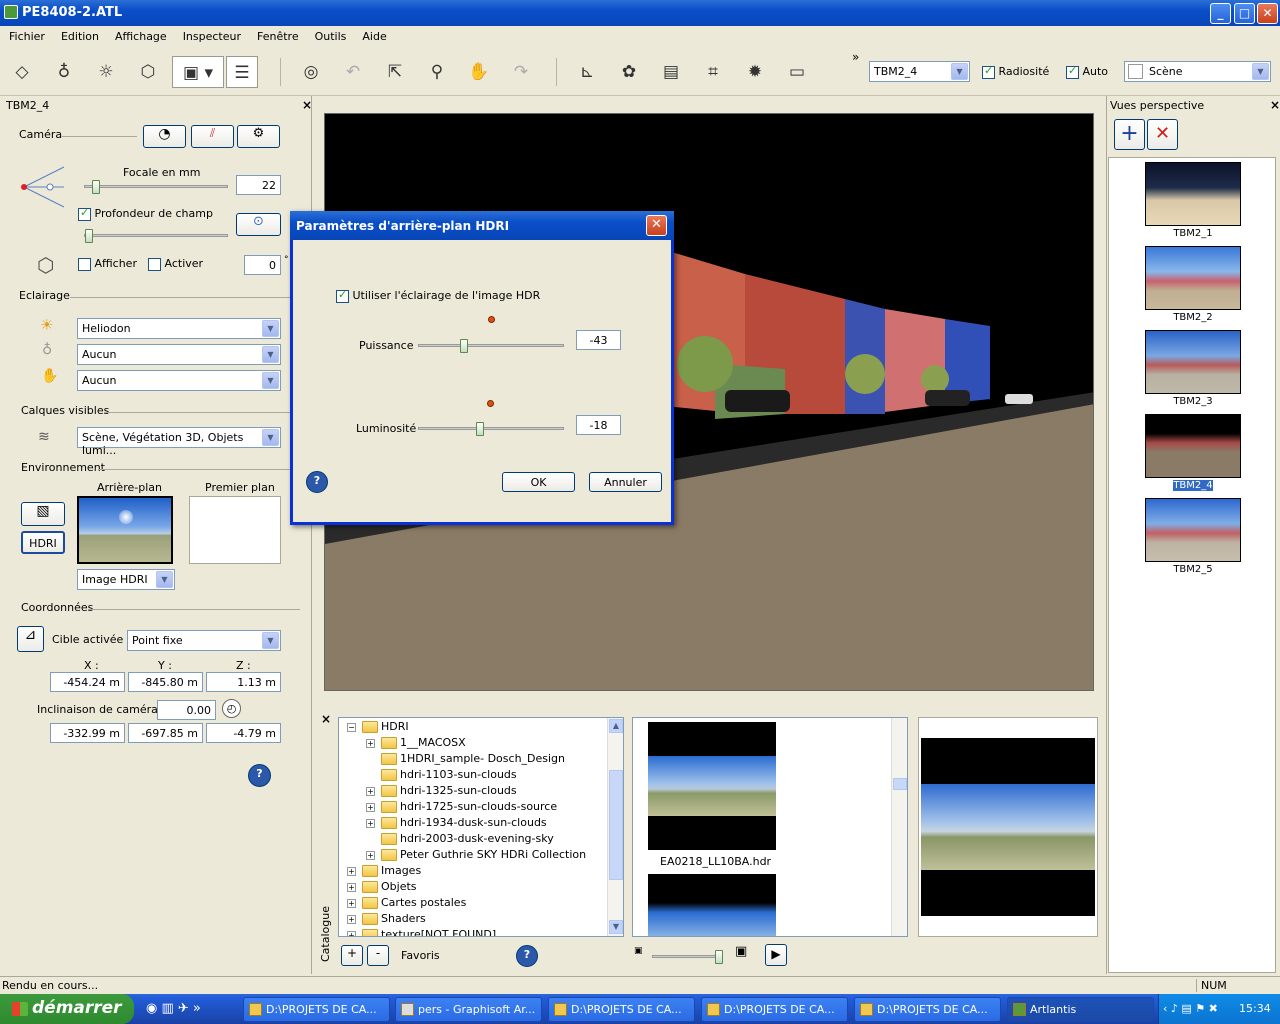 The height and width of the screenshot is (1024, 1280). What do you see at coordinates (776, 955) in the screenshot?
I see `play-icon: ▶` at bounding box center [776, 955].